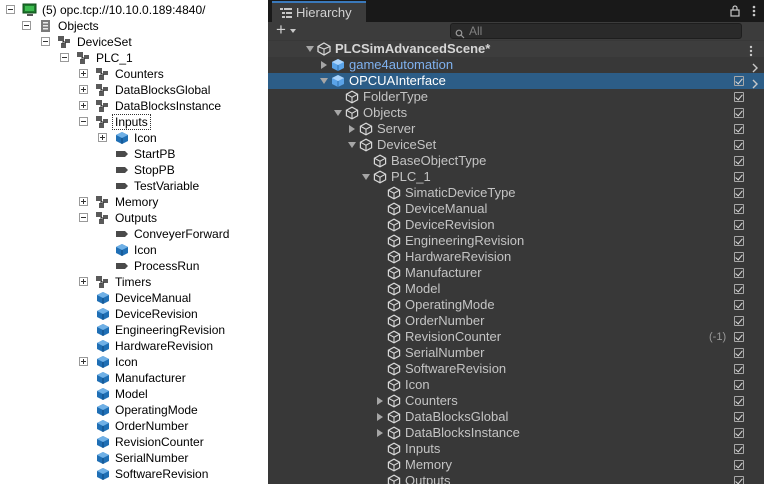 Image resolution: width=764 pixels, height=484 pixels. I want to click on tree-row: DeviceManual, so click(171, 298).